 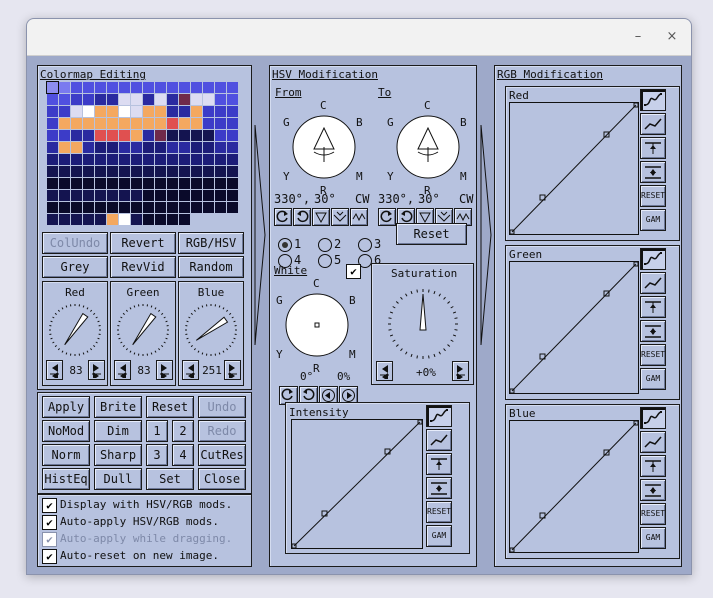 What do you see at coordinates (321, 217) in the screenshot?
I see `from-flip-icon` at bounding box center [321, 217].